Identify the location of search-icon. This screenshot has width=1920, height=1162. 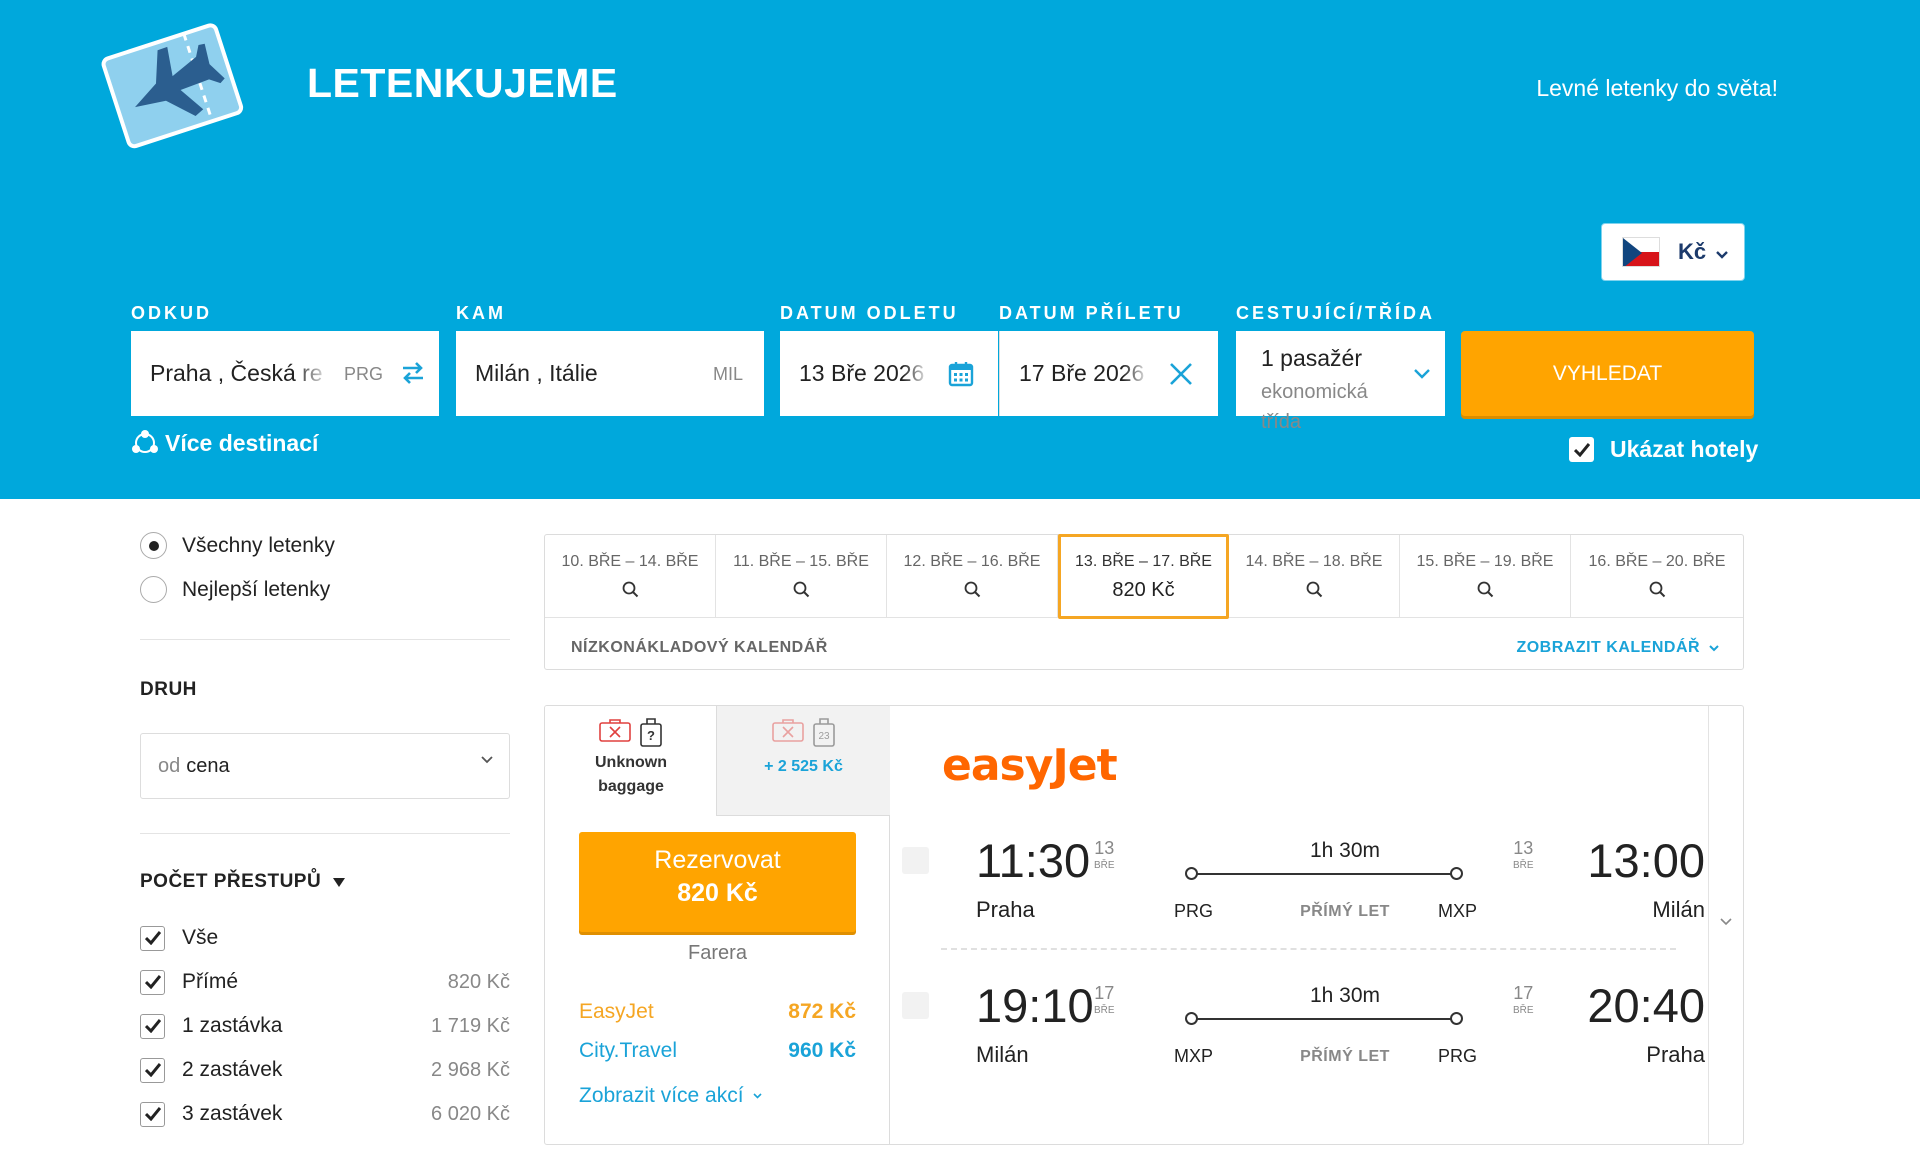
(630, 589).